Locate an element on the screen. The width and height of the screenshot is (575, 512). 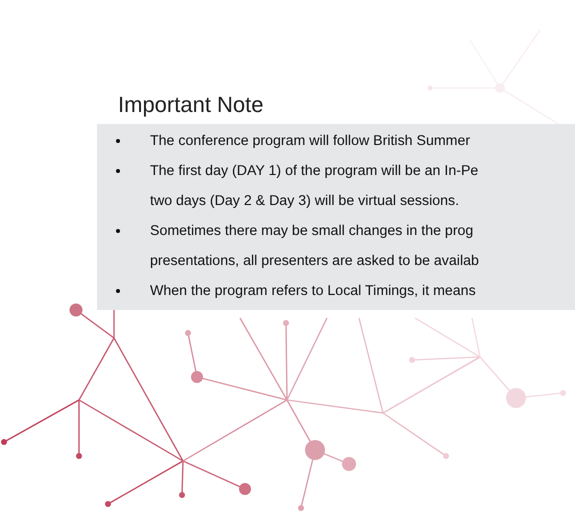
note-text: The first day (DAY 1) of the program will be an In-Pe is located at coordinates (314, 171).